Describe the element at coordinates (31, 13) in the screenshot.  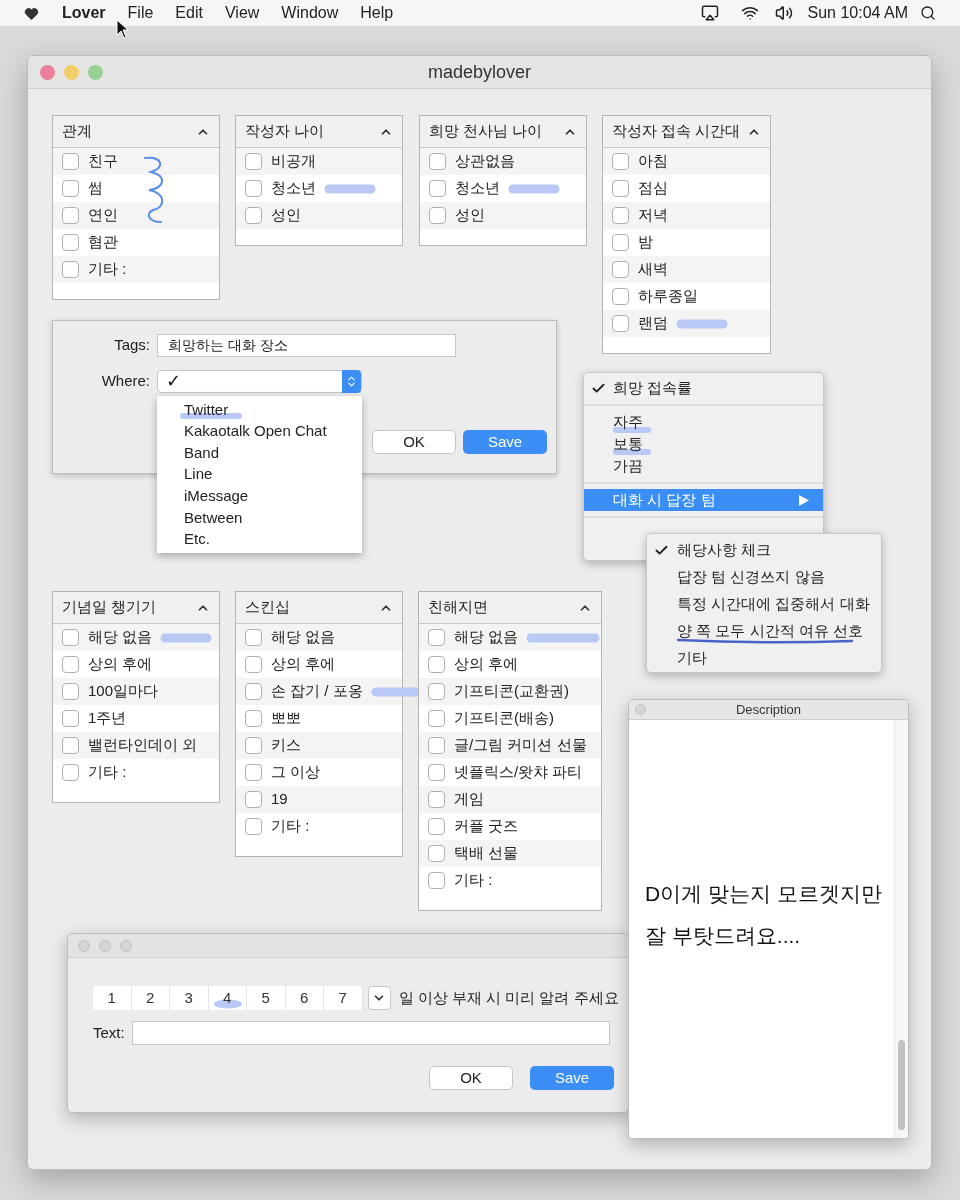
I see `heart-logo-icon` at that location.